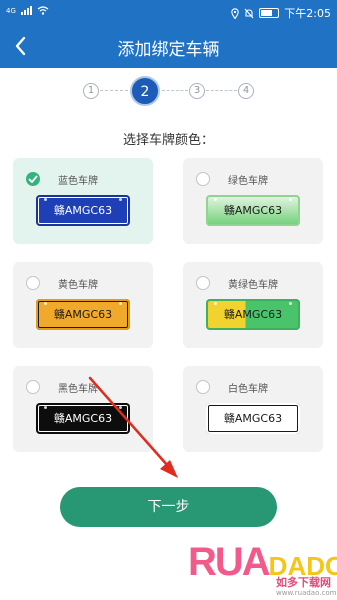 This screenshot has height=600, width=337. I want to click on network-type: 4G, so click(11, 10).